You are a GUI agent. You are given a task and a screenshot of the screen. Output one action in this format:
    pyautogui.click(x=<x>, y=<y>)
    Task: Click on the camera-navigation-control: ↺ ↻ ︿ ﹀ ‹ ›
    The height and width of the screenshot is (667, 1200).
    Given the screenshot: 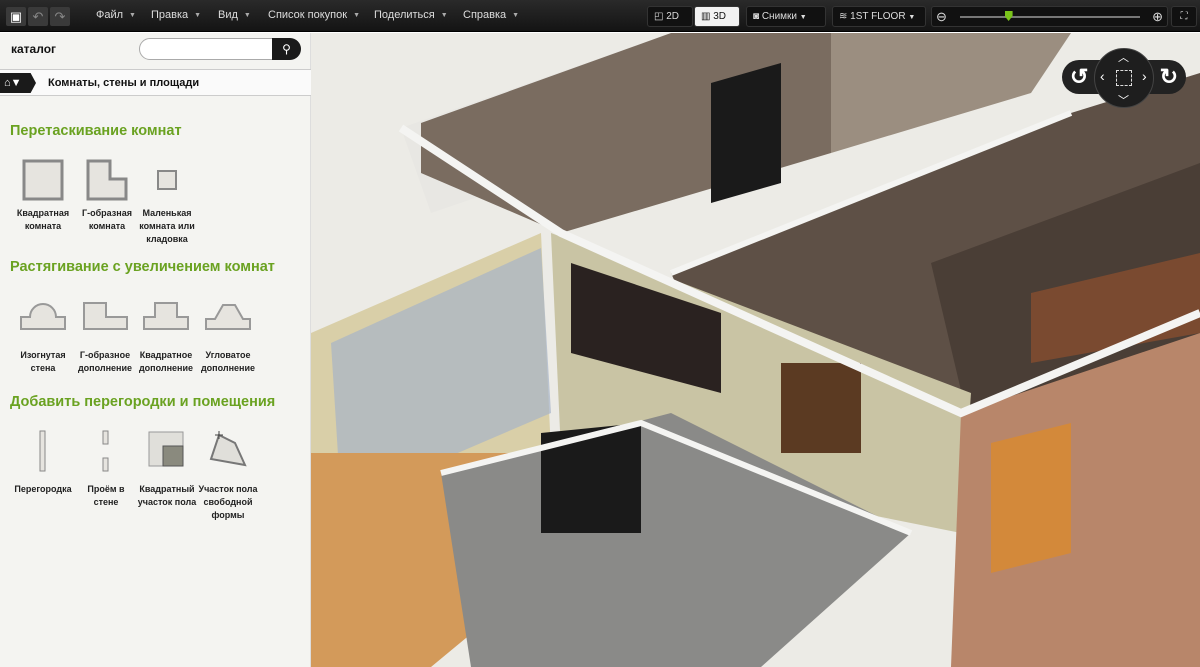 What is the action you would take?
    pyautogui.click(x=1124, y=78)
    